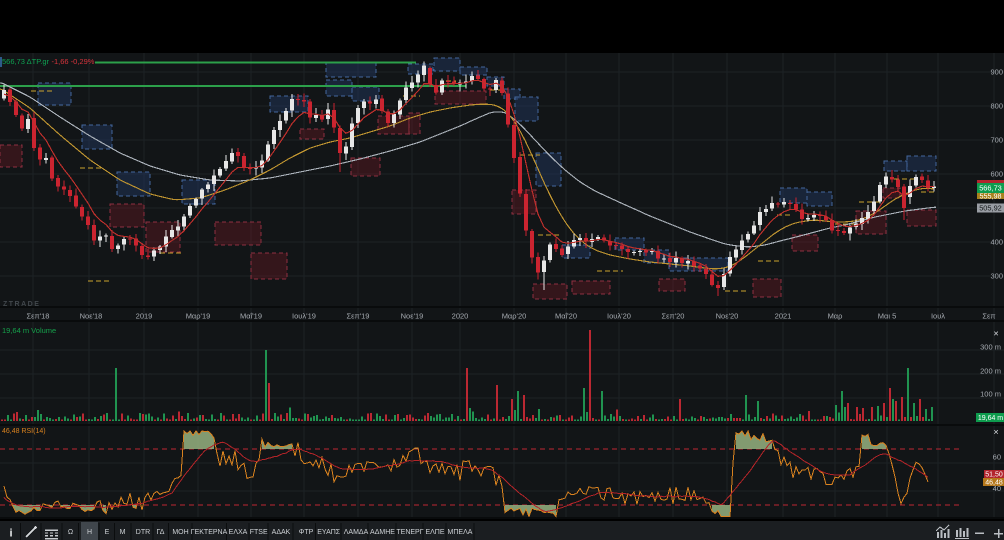  What do you see at coordinates (514, 316) in the screenshot?
I see `svg-text: Μαρ'20` at bounding box center [514, 316].